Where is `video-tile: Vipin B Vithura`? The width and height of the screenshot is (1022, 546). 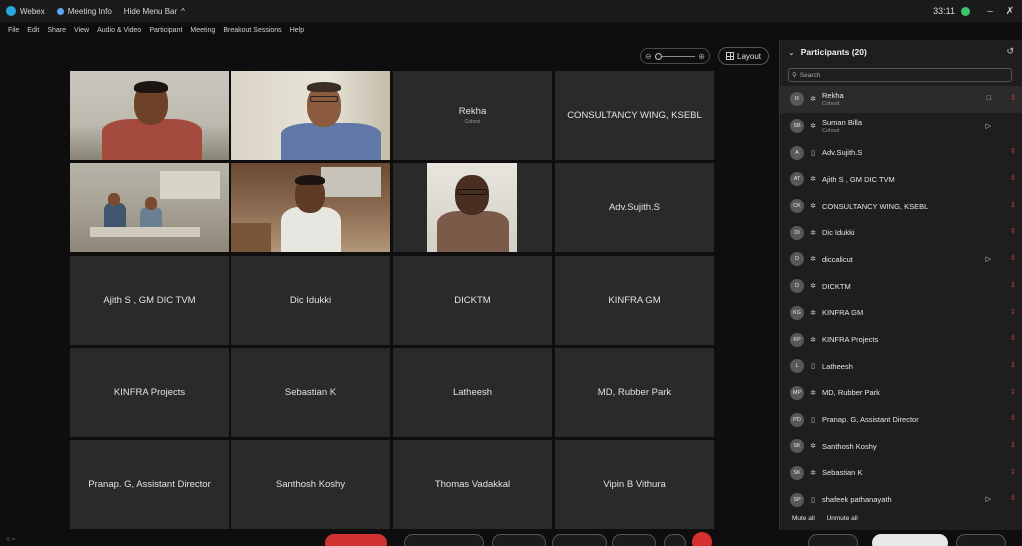
video-tile: Vipin B Vithura is located at coordinates (634, 484).